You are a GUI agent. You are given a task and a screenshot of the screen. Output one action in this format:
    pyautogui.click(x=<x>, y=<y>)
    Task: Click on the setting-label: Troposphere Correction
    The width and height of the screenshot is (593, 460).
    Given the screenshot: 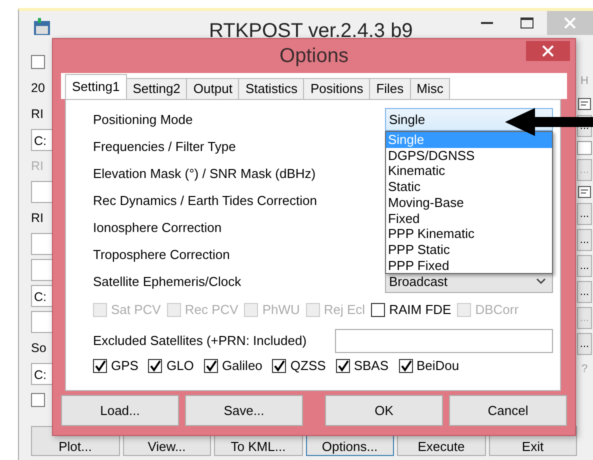 What is the action you would take?
    pyautogui.click(x=162, y=255)
    